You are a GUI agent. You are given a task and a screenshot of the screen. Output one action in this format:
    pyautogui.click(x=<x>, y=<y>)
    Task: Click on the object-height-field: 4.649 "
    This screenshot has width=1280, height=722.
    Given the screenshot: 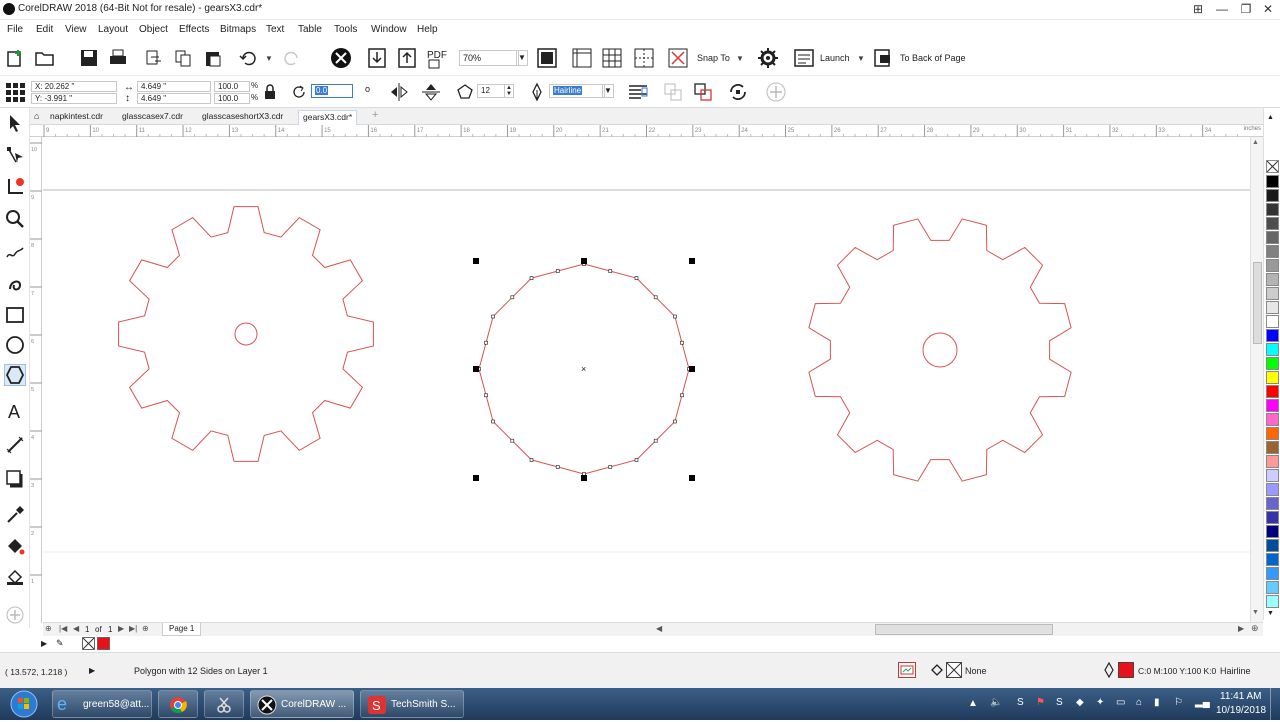 What is the action you would take?
    pyautogui.click(x=174, y=98)
    